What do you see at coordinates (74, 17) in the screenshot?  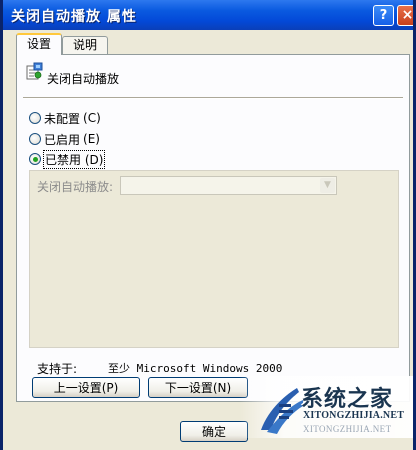 I see `window-title: 关闭自动播放 属性` at bounding box center [74, 17].